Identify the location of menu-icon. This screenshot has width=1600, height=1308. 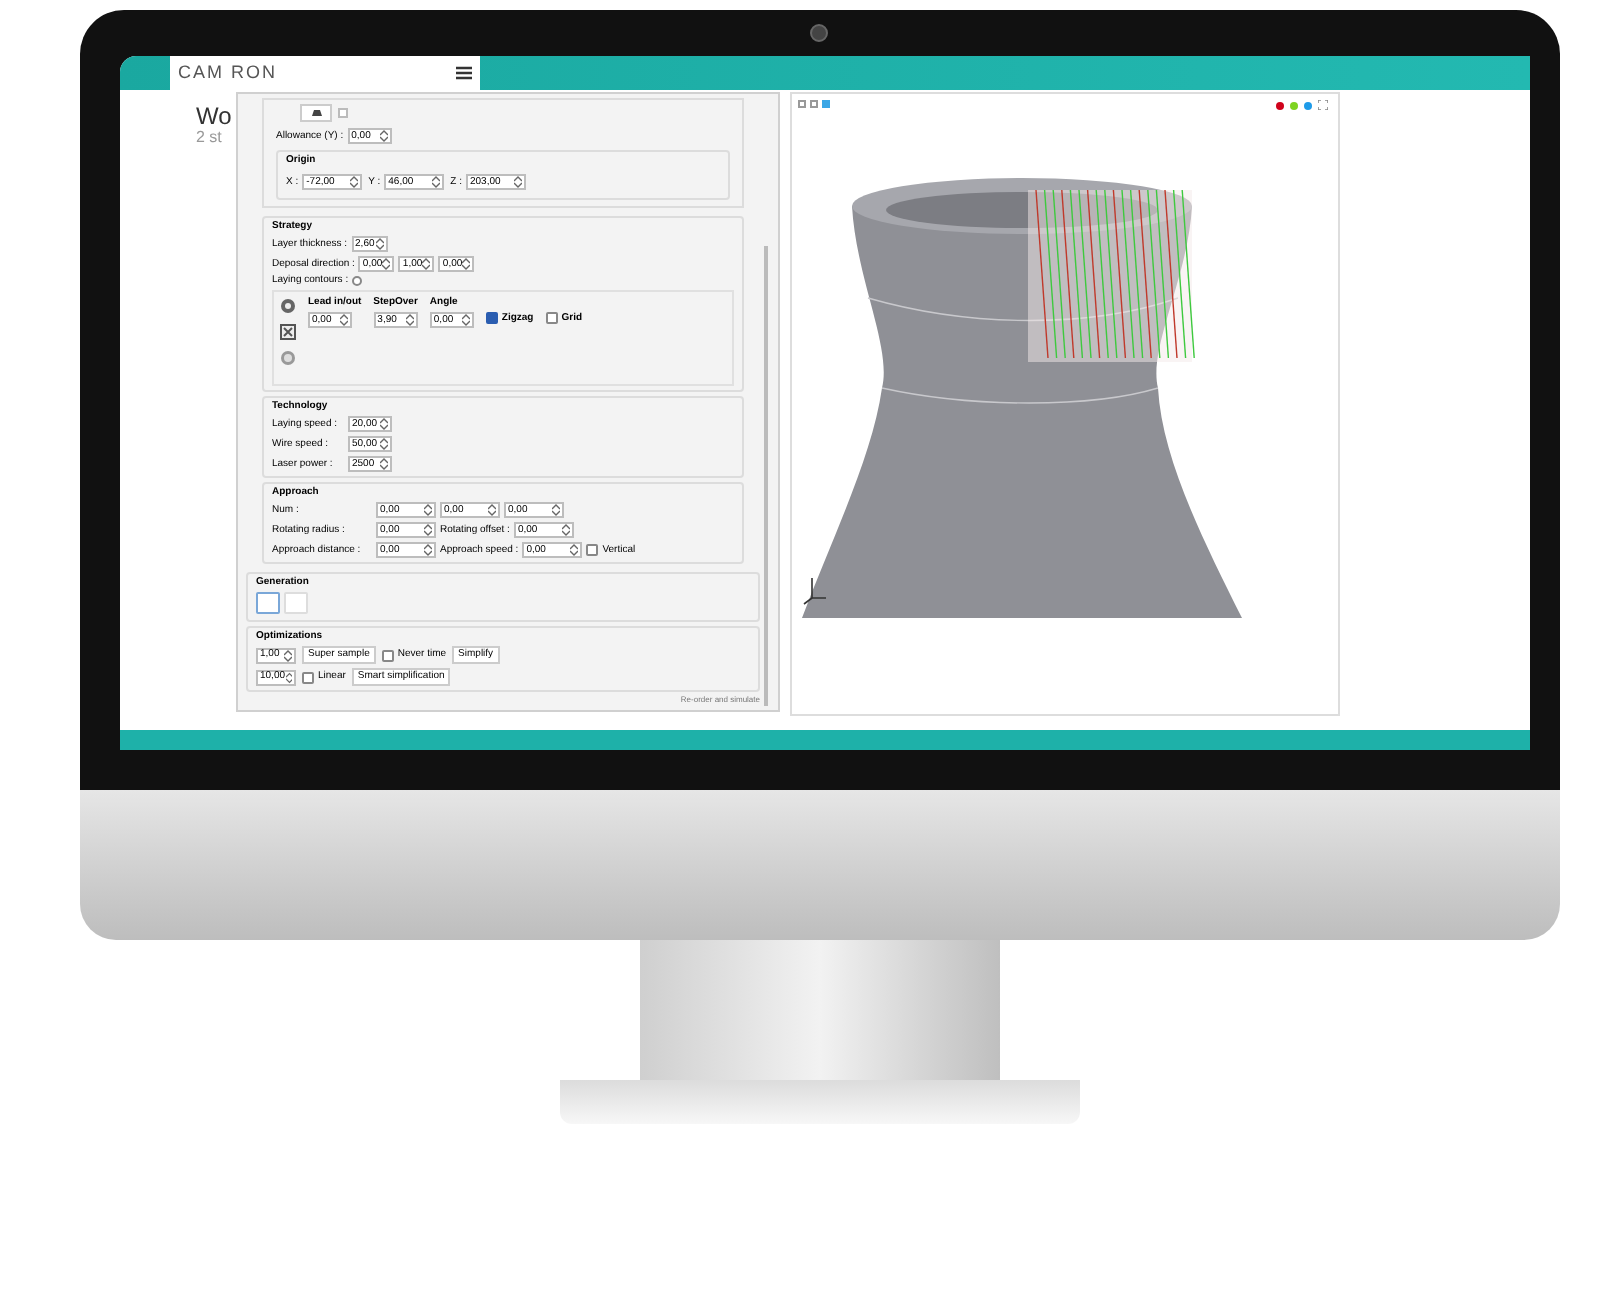
(464, 73).